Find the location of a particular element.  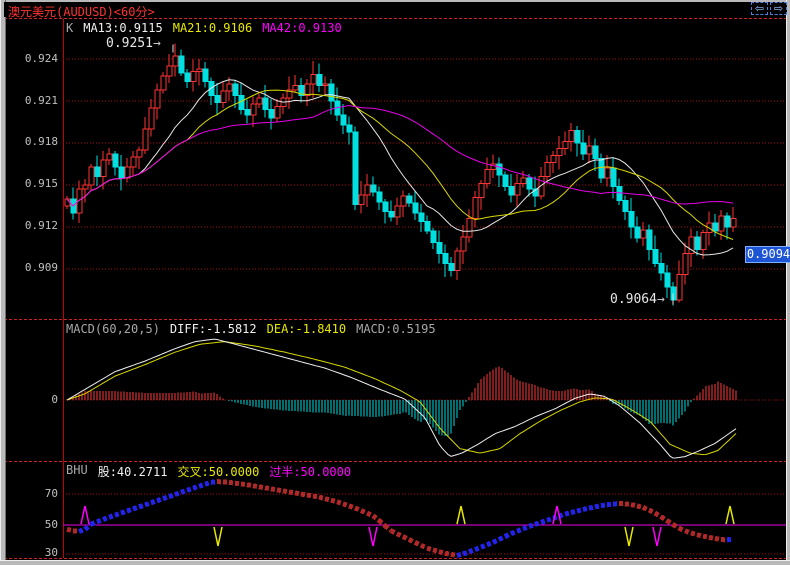

ma13-value-label: MA13:0.9115 is located at coordinates (123, 28).